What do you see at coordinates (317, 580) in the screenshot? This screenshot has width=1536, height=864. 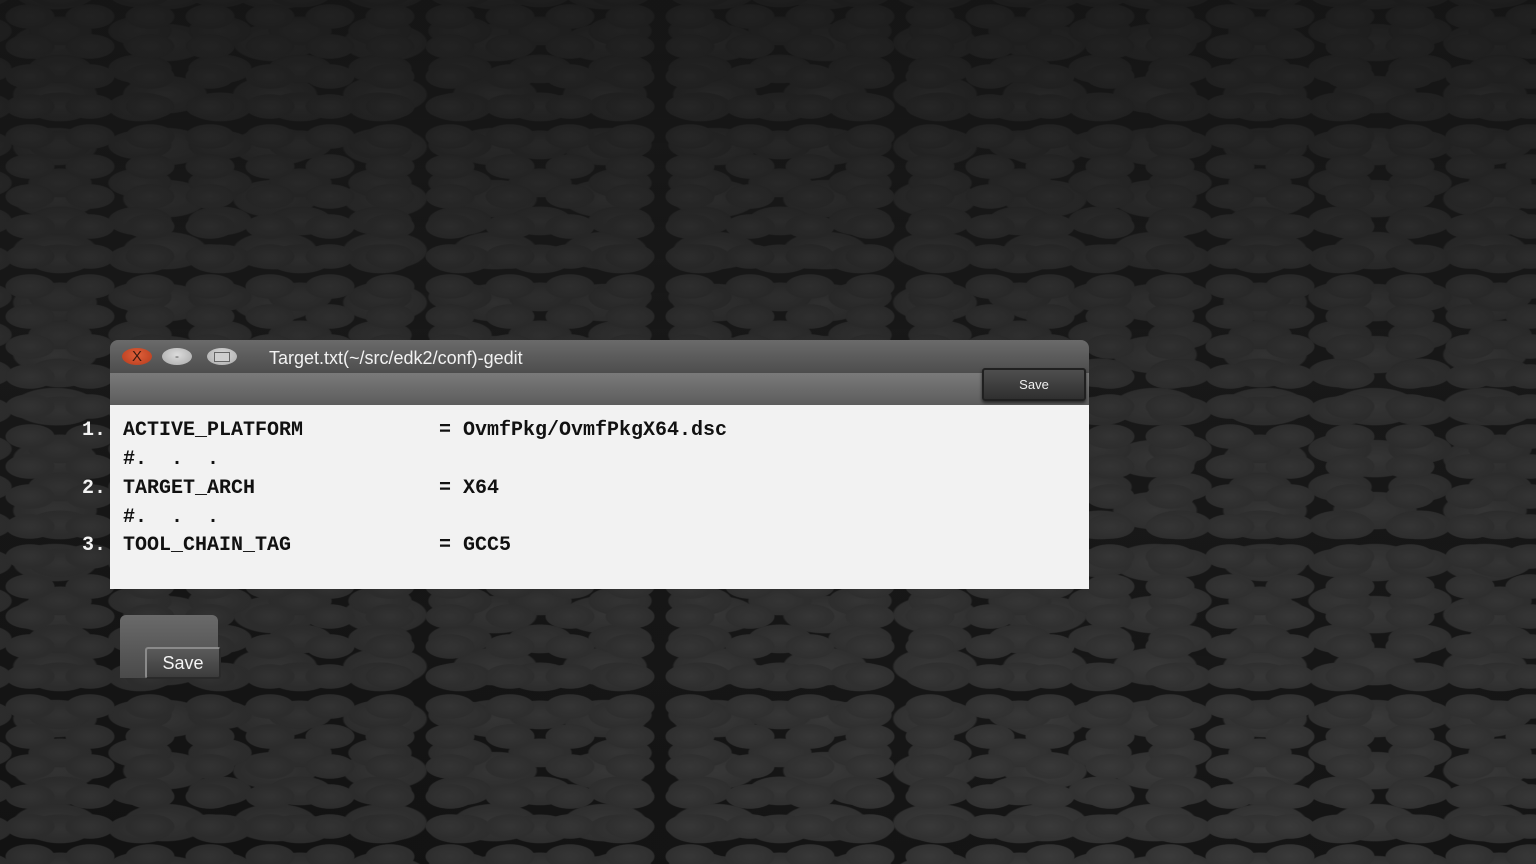 I see `editor-line-3: TOOL_CHAIN_TAG = GCC5` at bounding box center [317, 580].